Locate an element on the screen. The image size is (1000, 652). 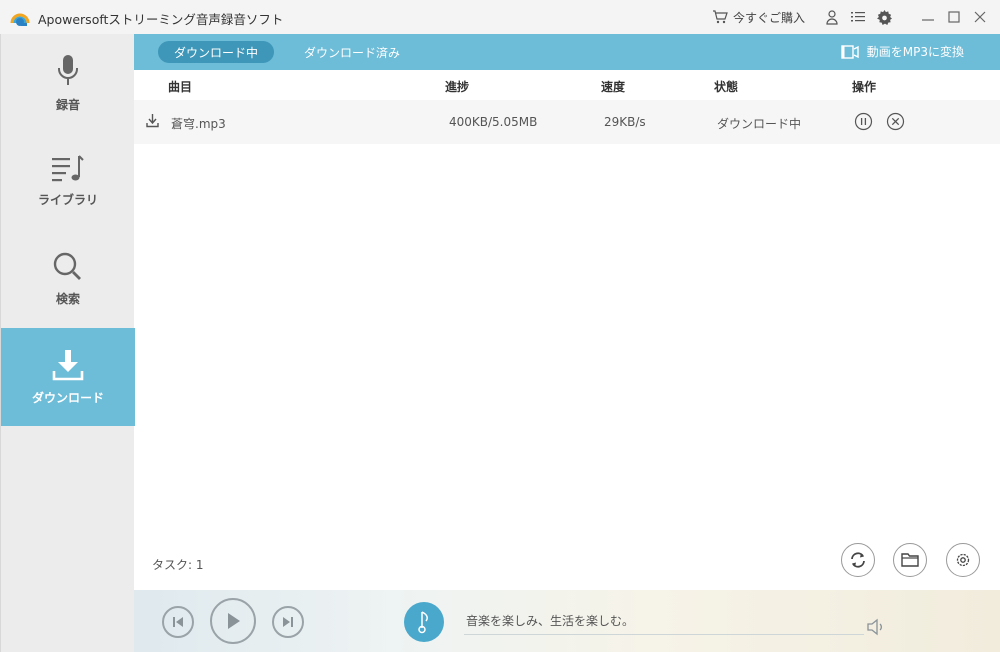
row-status: ダウンロード中 is located at coordinates (759, 124).